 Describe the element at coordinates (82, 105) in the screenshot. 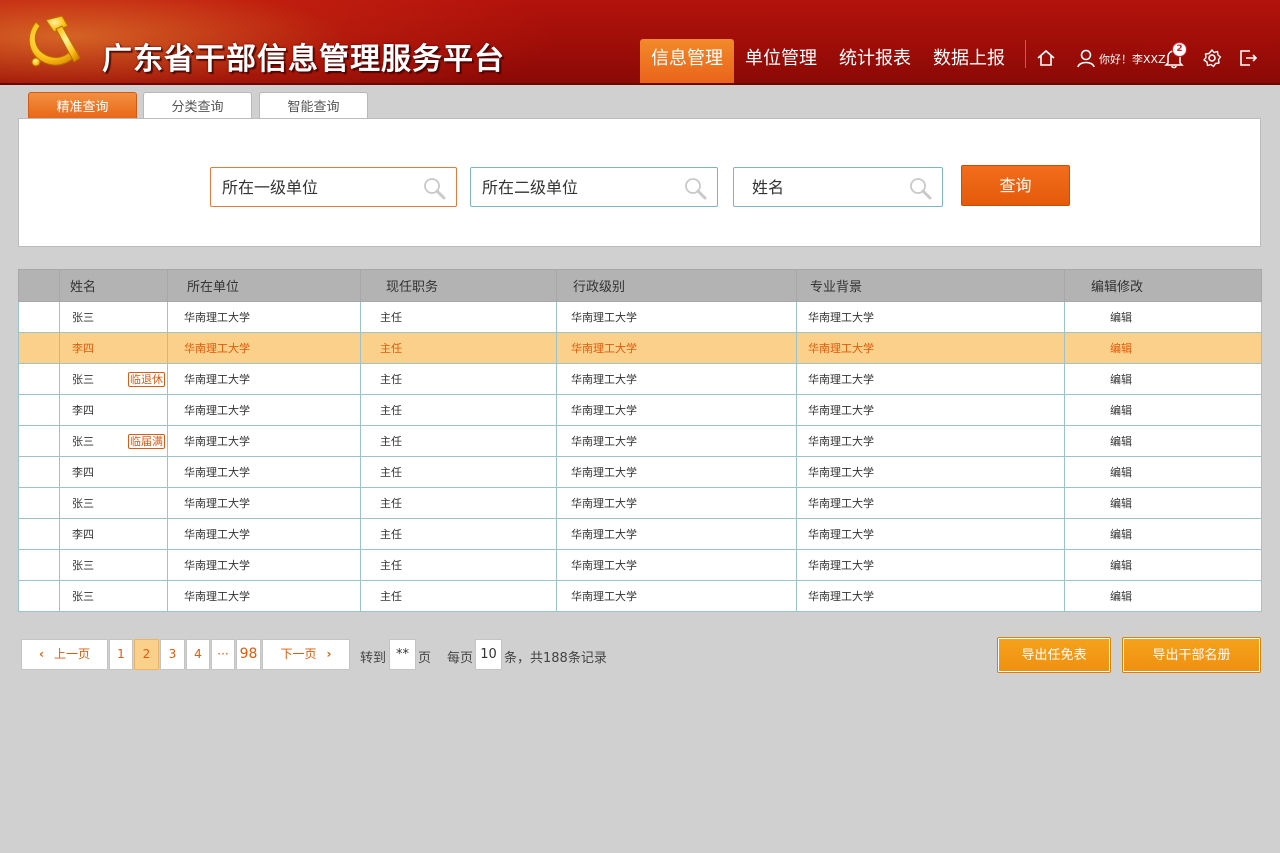

I see `tab-precise-query: 精准查询` at that location.